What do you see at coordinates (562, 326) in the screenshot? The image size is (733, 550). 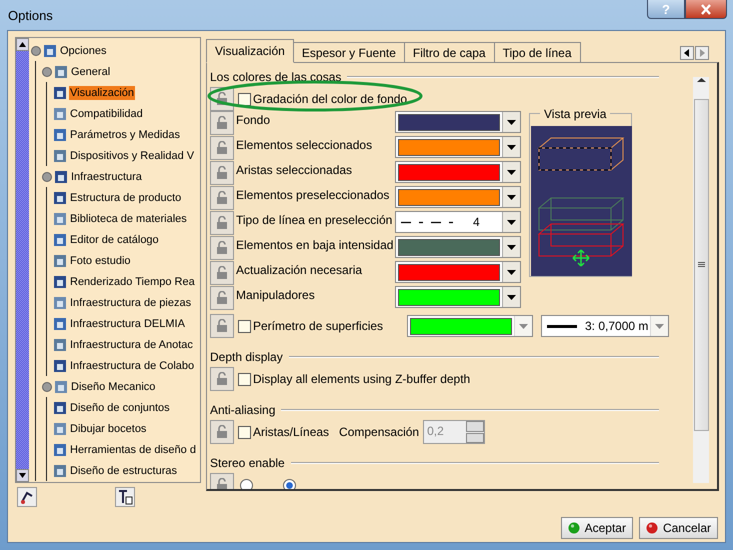 I see `line-sample-icon` at bounding box center [562, 326].